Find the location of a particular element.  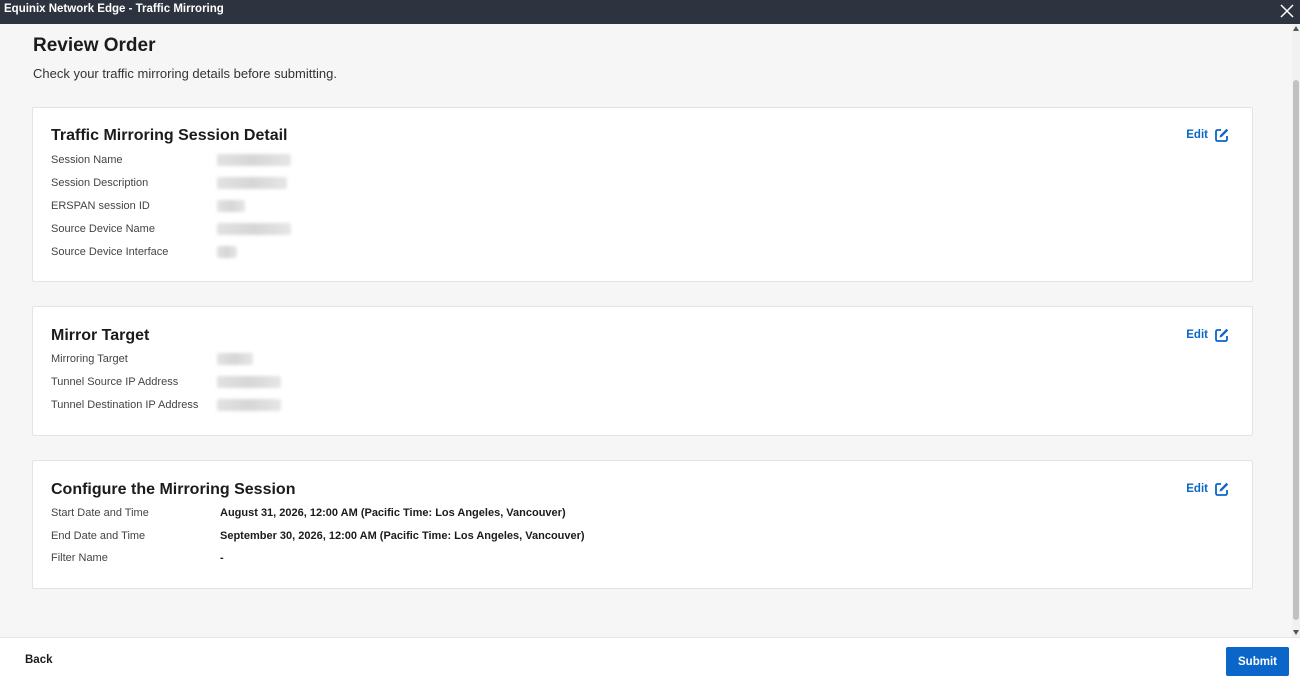

window-titlebar: Equinix Network Edge - Traffic Mirroring is located at coordinates (650, 12).